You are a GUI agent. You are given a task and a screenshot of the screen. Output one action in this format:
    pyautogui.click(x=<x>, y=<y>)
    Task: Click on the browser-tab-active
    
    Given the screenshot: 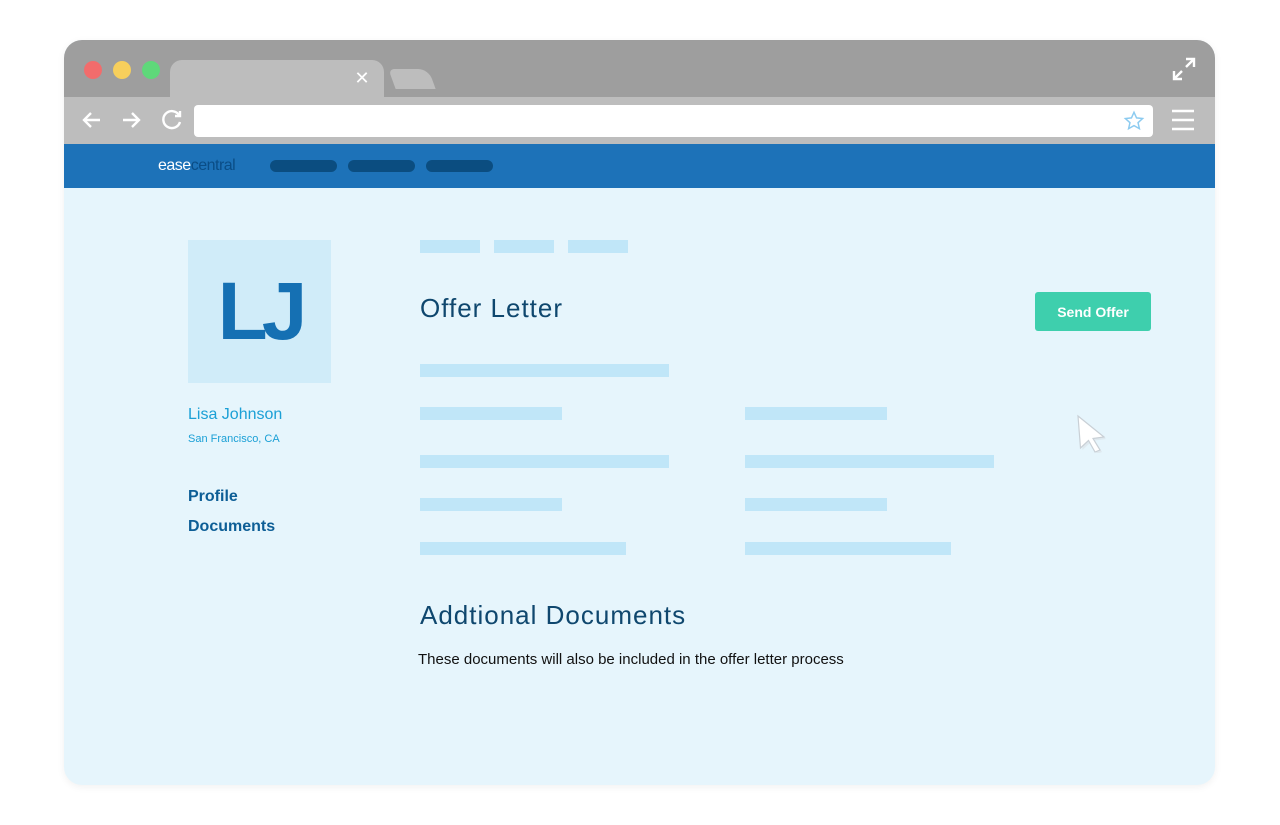 What is the action you would take?
    pyautogui.click(x=277, y=78)
    